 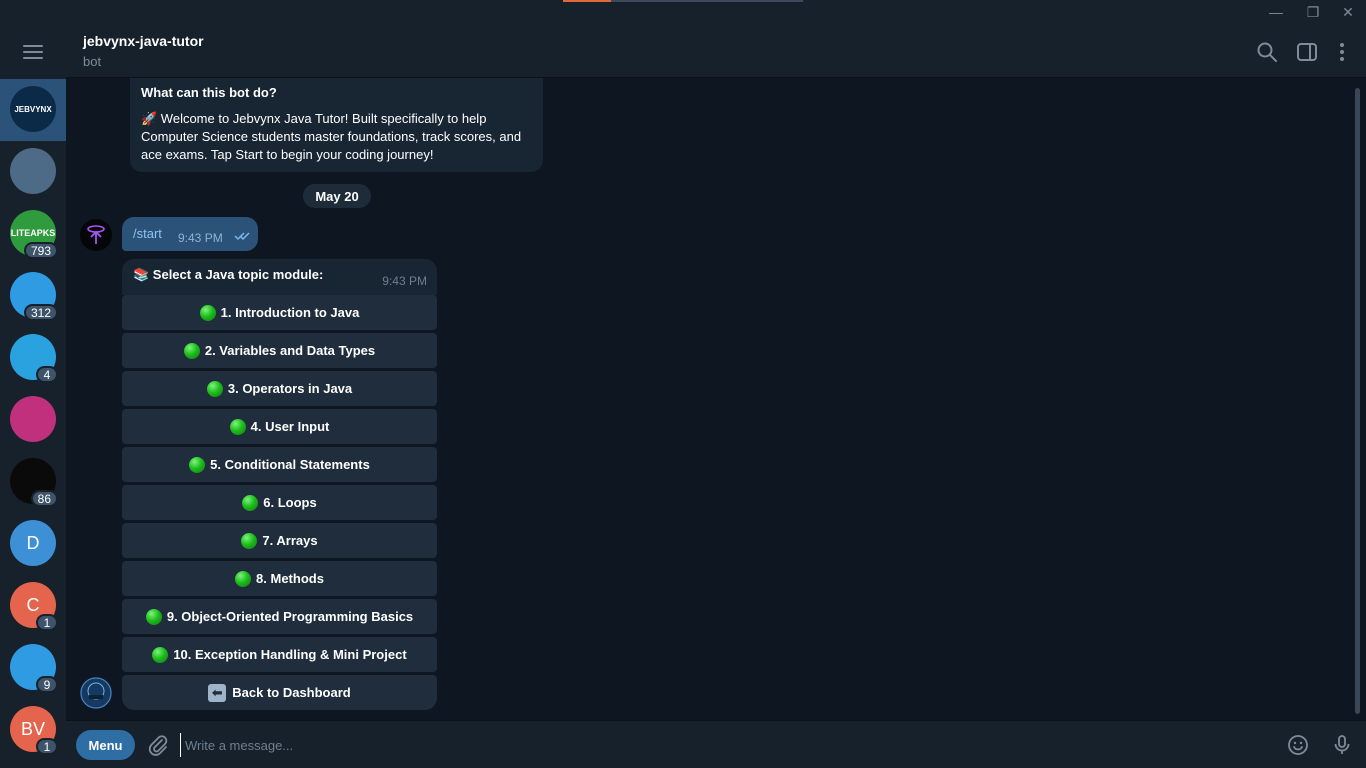 I want to click on topic-button-label: 1. Introduction to Java, so click(x=290, y=312).